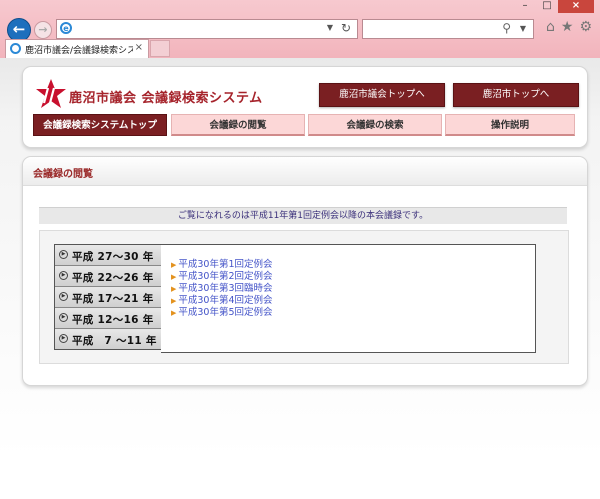 The width and height of the screenshot is (600, 499). I want to click on year-range-item: ▶ 平成 17～21 年, so click(108, 297).